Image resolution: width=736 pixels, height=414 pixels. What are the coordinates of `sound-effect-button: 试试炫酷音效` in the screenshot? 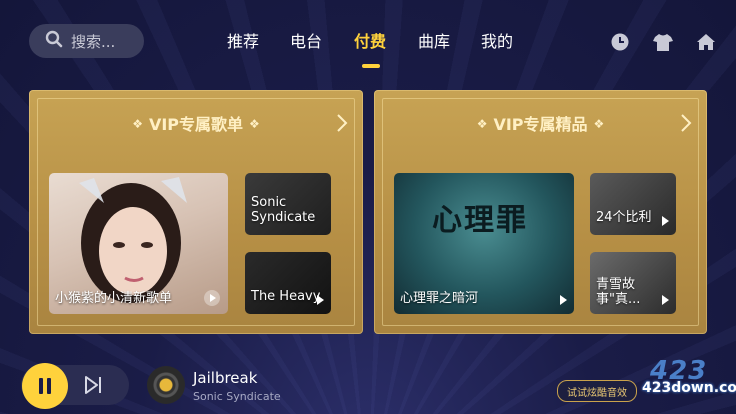 It's located at (597, 391).